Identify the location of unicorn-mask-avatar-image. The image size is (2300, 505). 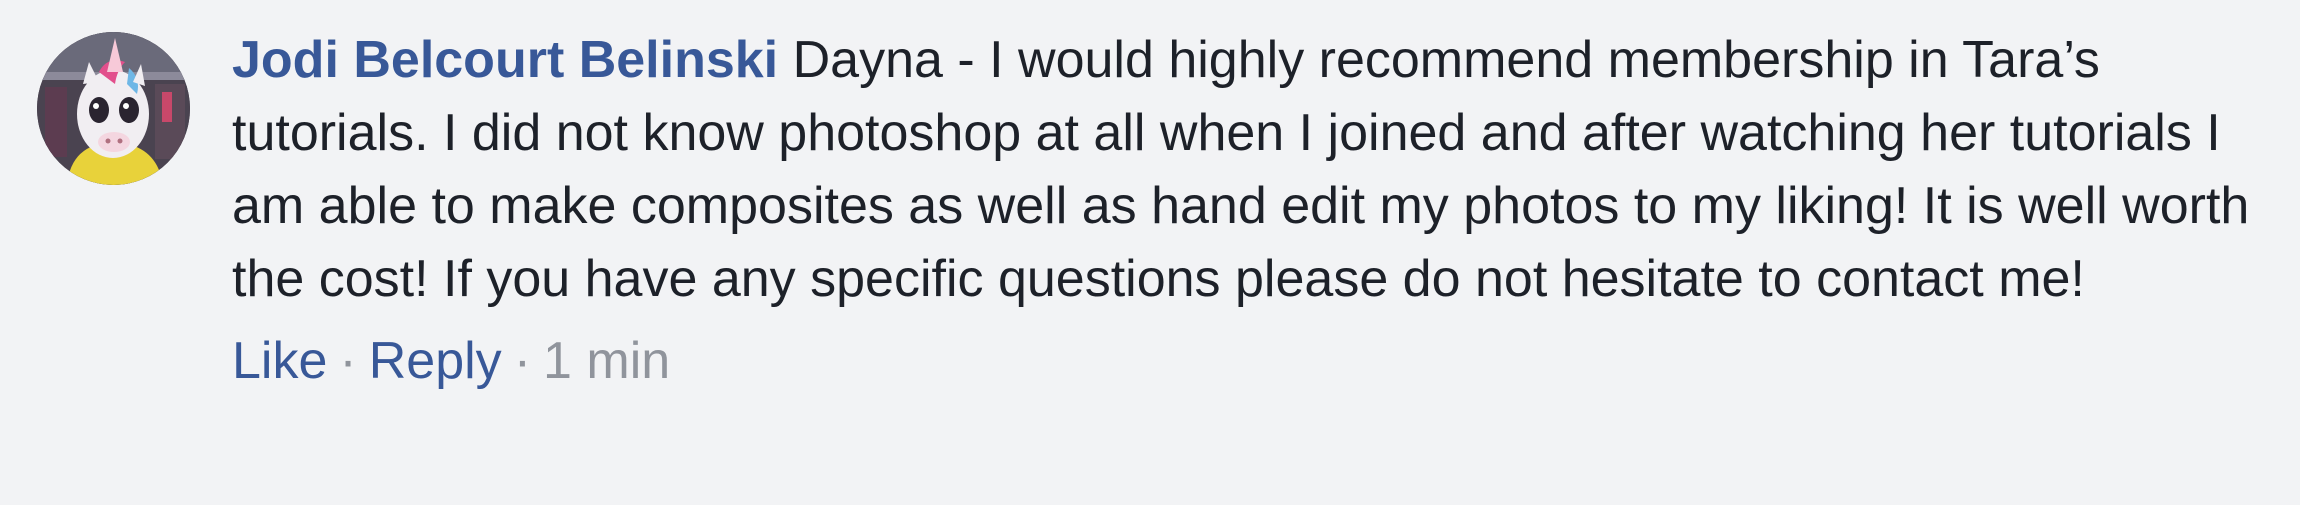
(113, 108).